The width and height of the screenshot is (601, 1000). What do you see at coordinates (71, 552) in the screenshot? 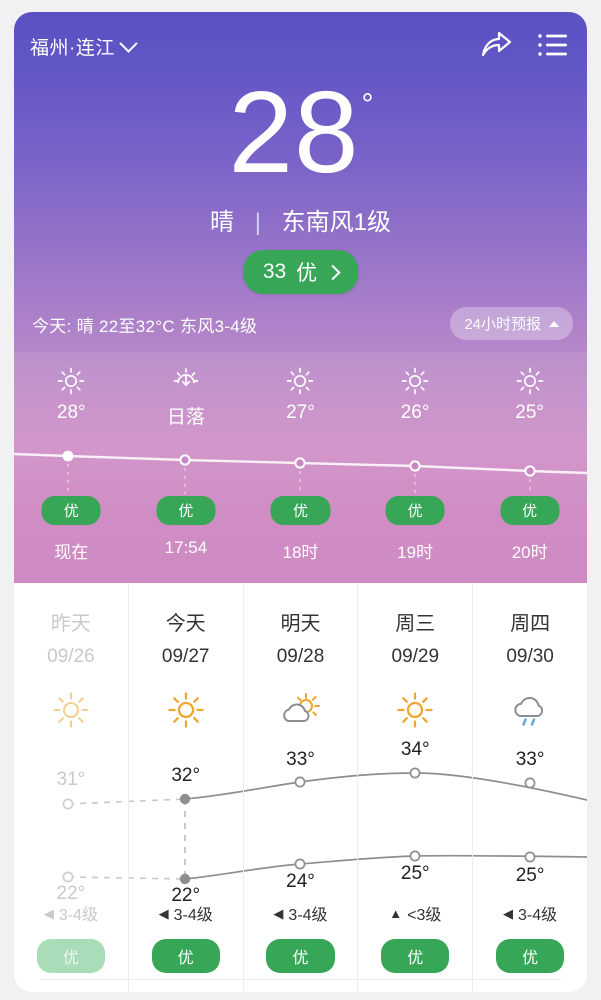
I see `hourly-time: 现在` at bounding box center [71, 552].